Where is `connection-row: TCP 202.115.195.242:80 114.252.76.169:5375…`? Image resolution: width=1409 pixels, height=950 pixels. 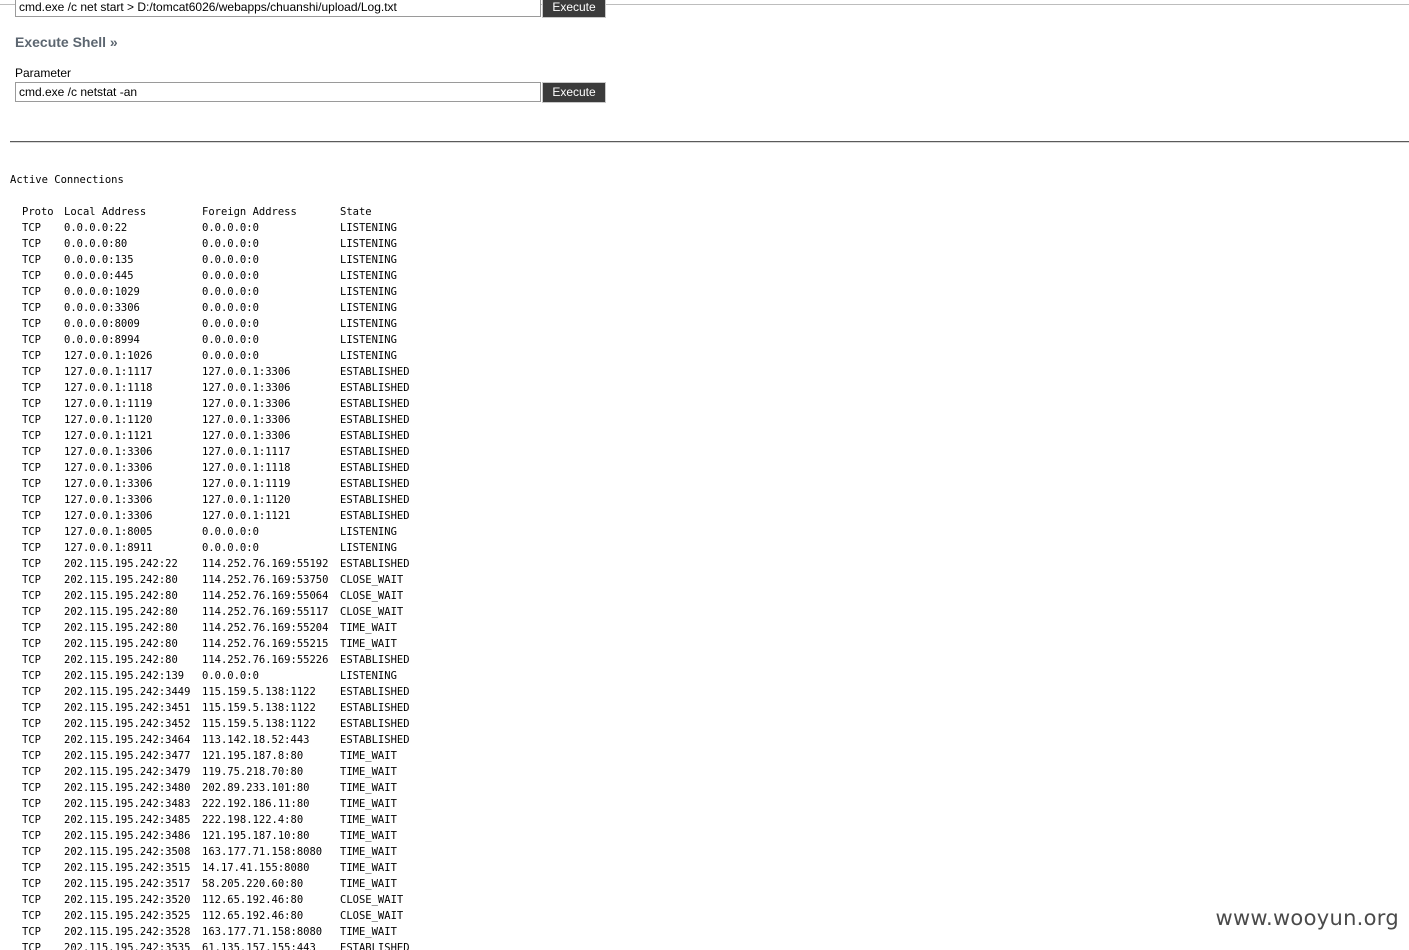
connection-row: TCP 202.115.195.242:80 114.252.76.169:5375… is located at coordinates (235, 580).